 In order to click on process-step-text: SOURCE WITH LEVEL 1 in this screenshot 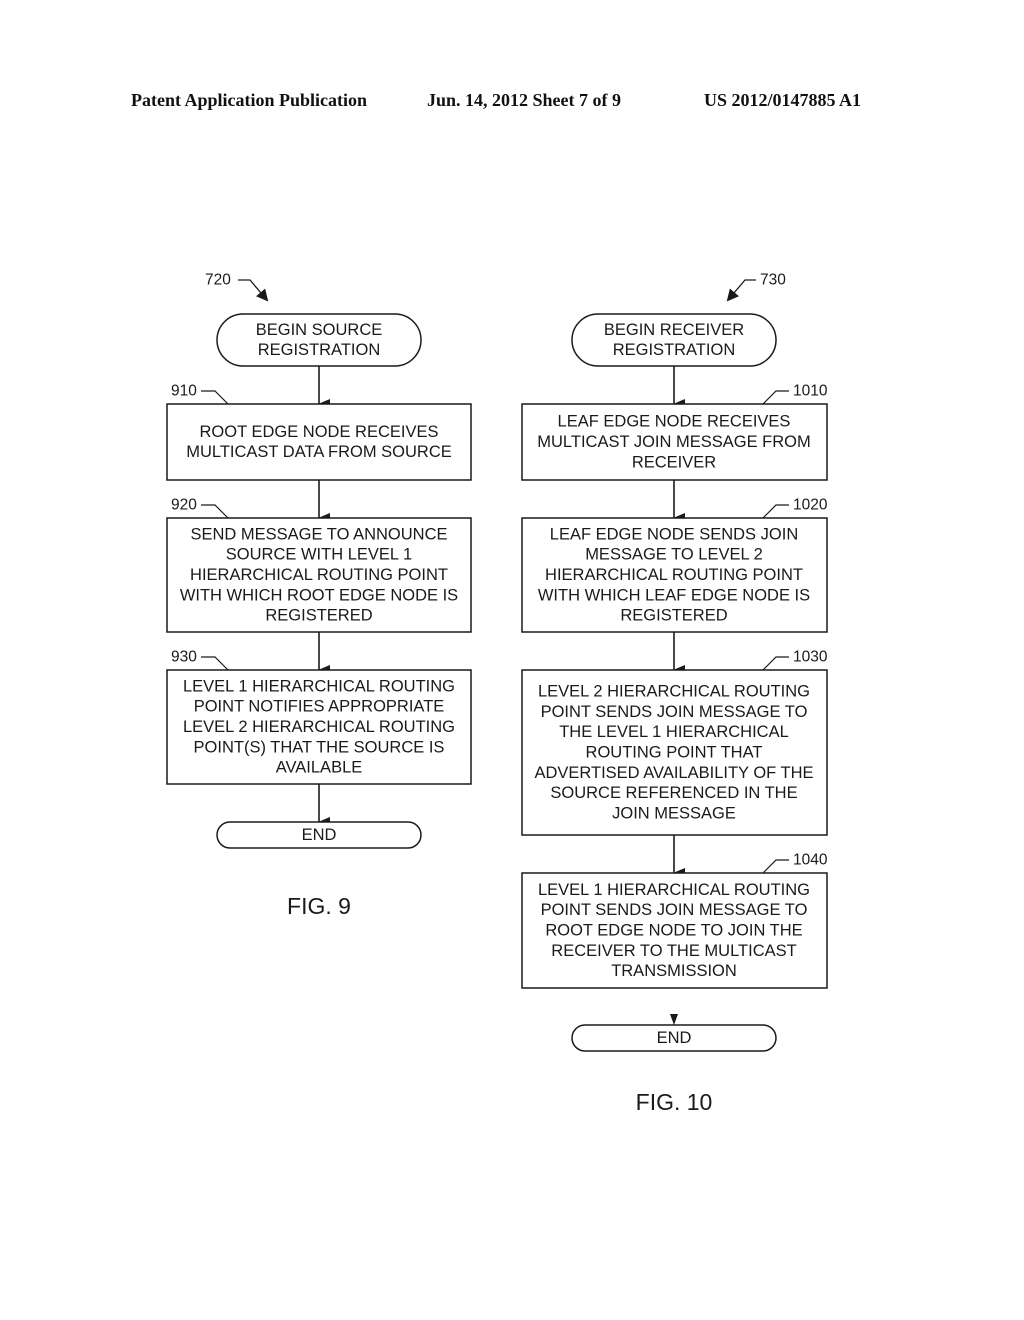, I will do `click(319, 555)`.